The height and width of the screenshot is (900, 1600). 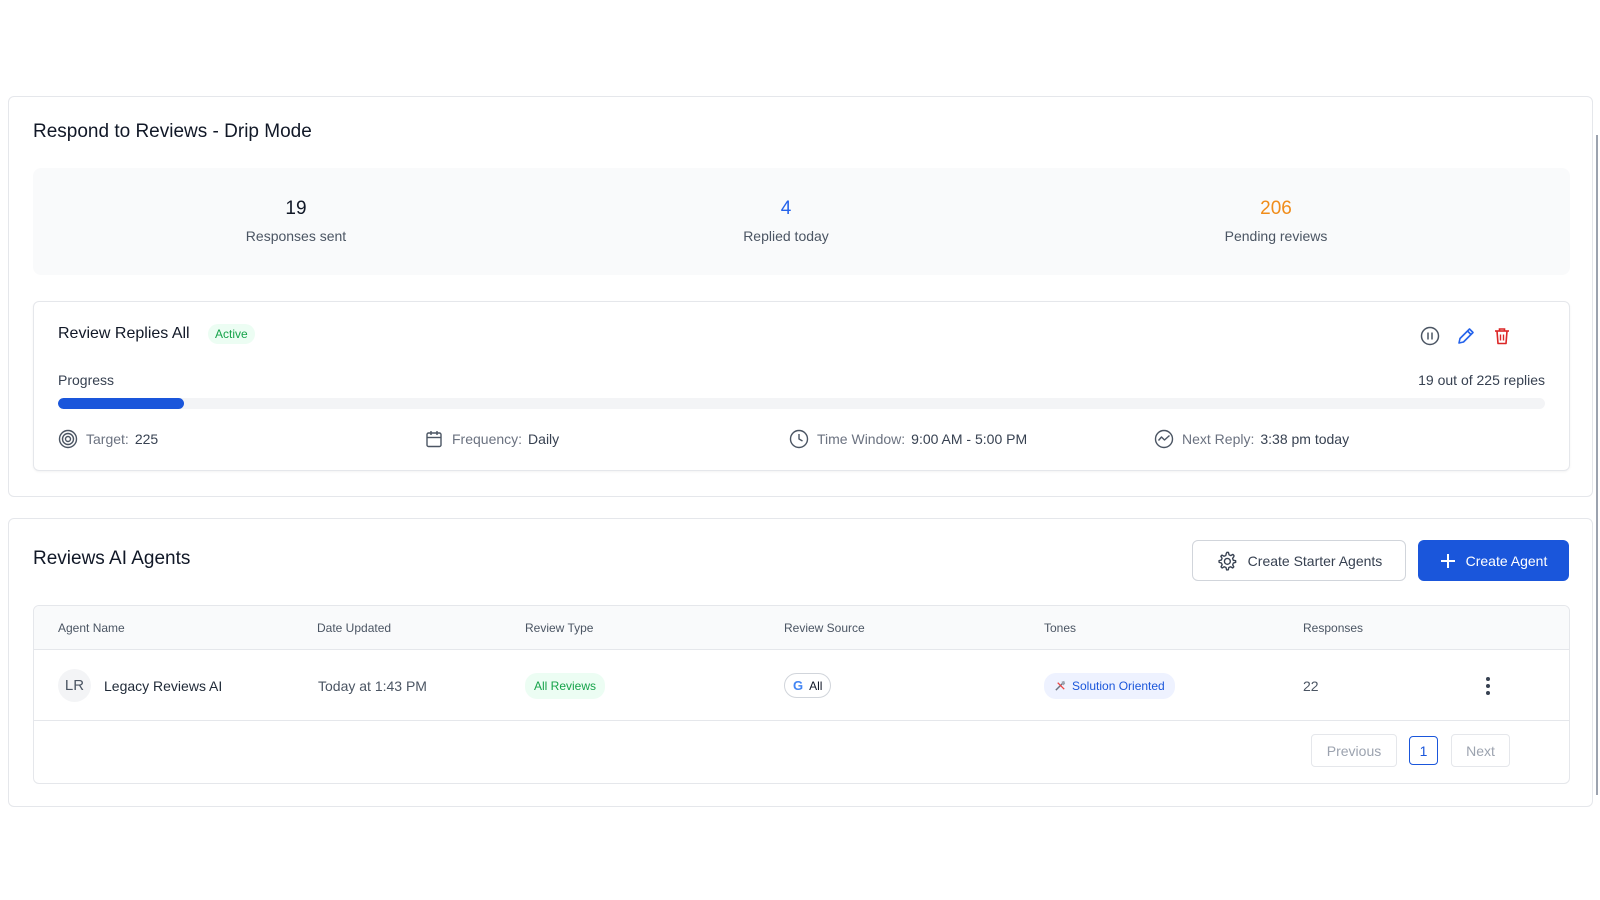 What do you see at coordinates (86, 380) in the screenshot?
I see `progress-label: Progress` at bounding box center [86, 380].